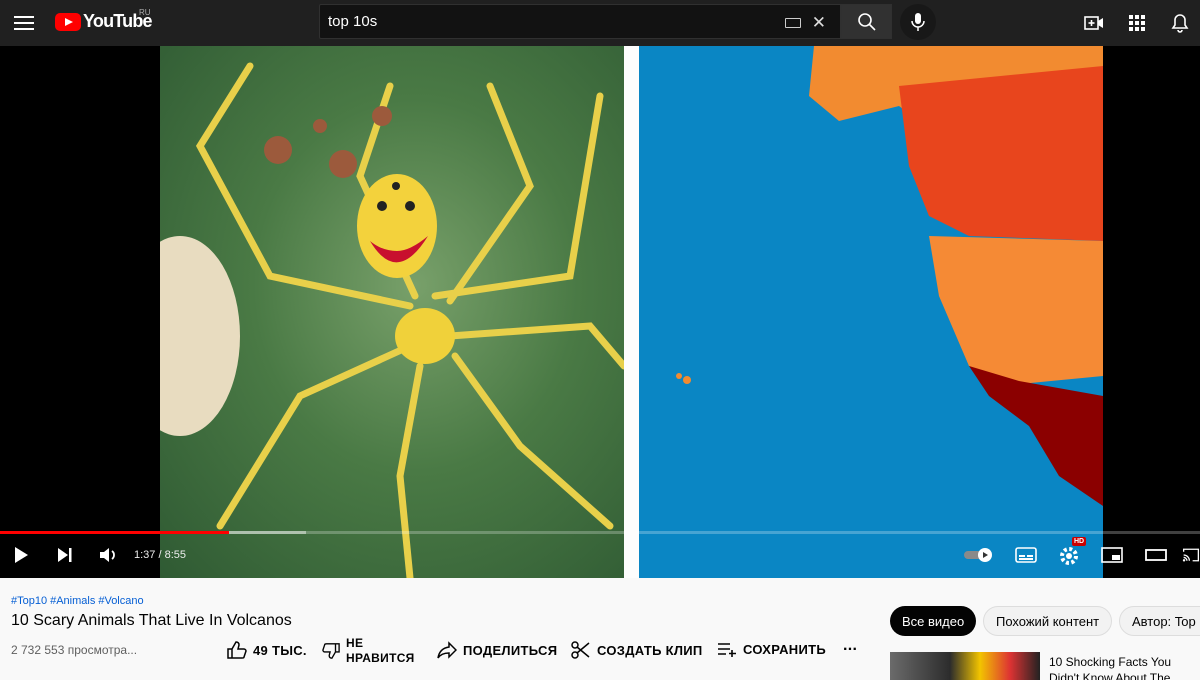  I want to click on share-label: ПОДЕЛИТЬСЯ, so click(510, 650).